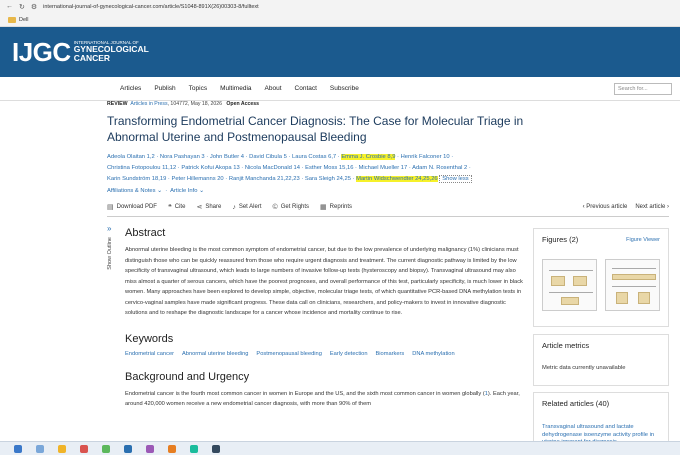 This screenshot has width=680, height=455. What do you see at coordinates (187, 376) in the screenshot?
I see `background-heading: Background and Urgency` at bounding box center [187, 376].